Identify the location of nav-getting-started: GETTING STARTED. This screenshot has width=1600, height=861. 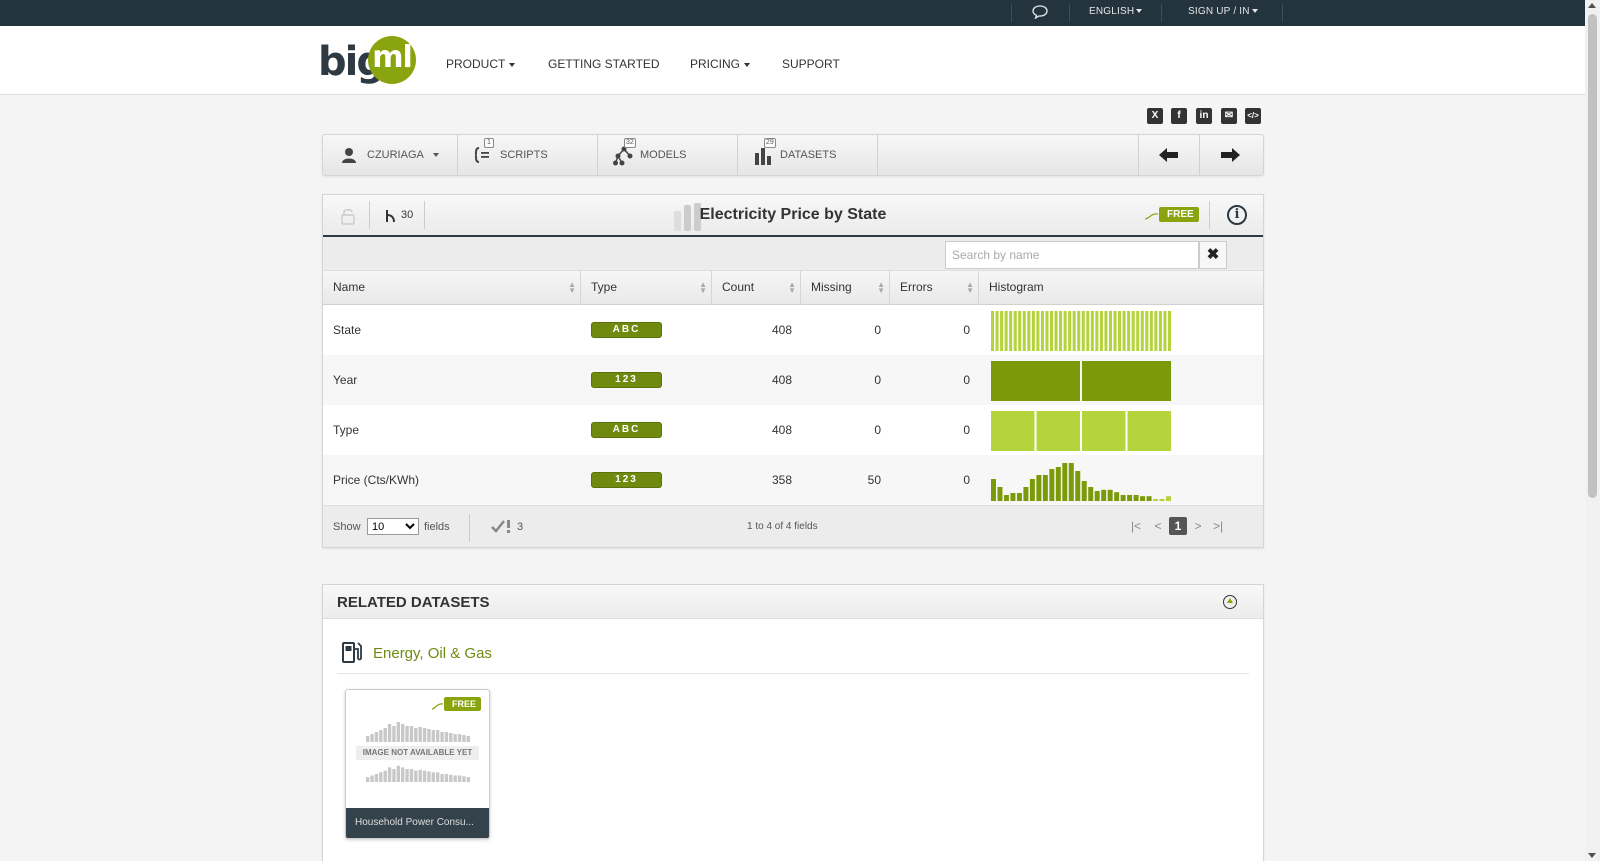
(604, 64).